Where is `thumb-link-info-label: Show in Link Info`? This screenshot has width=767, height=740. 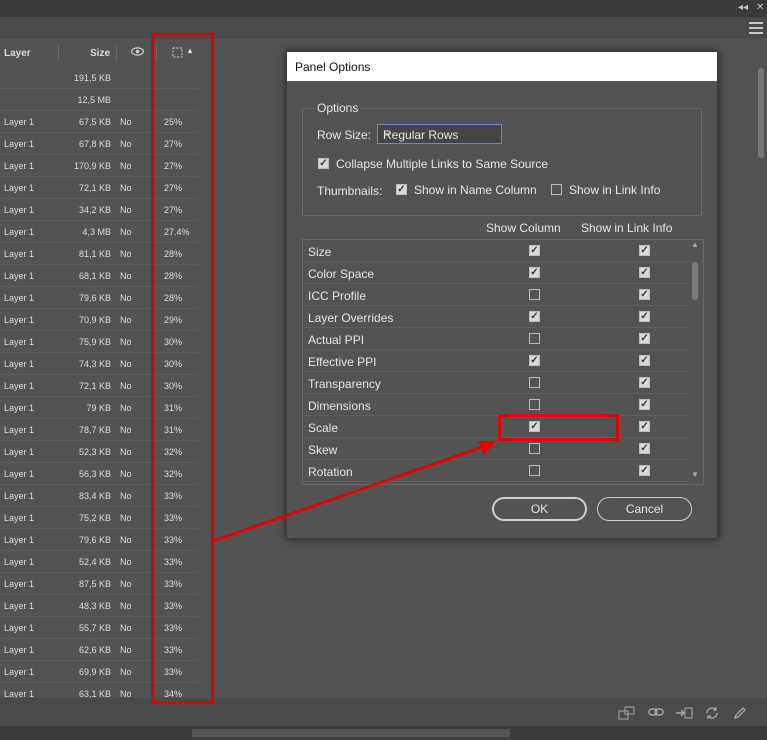
thumb-link-info-label: Show in Link Info is located at coordinates (615, 190).